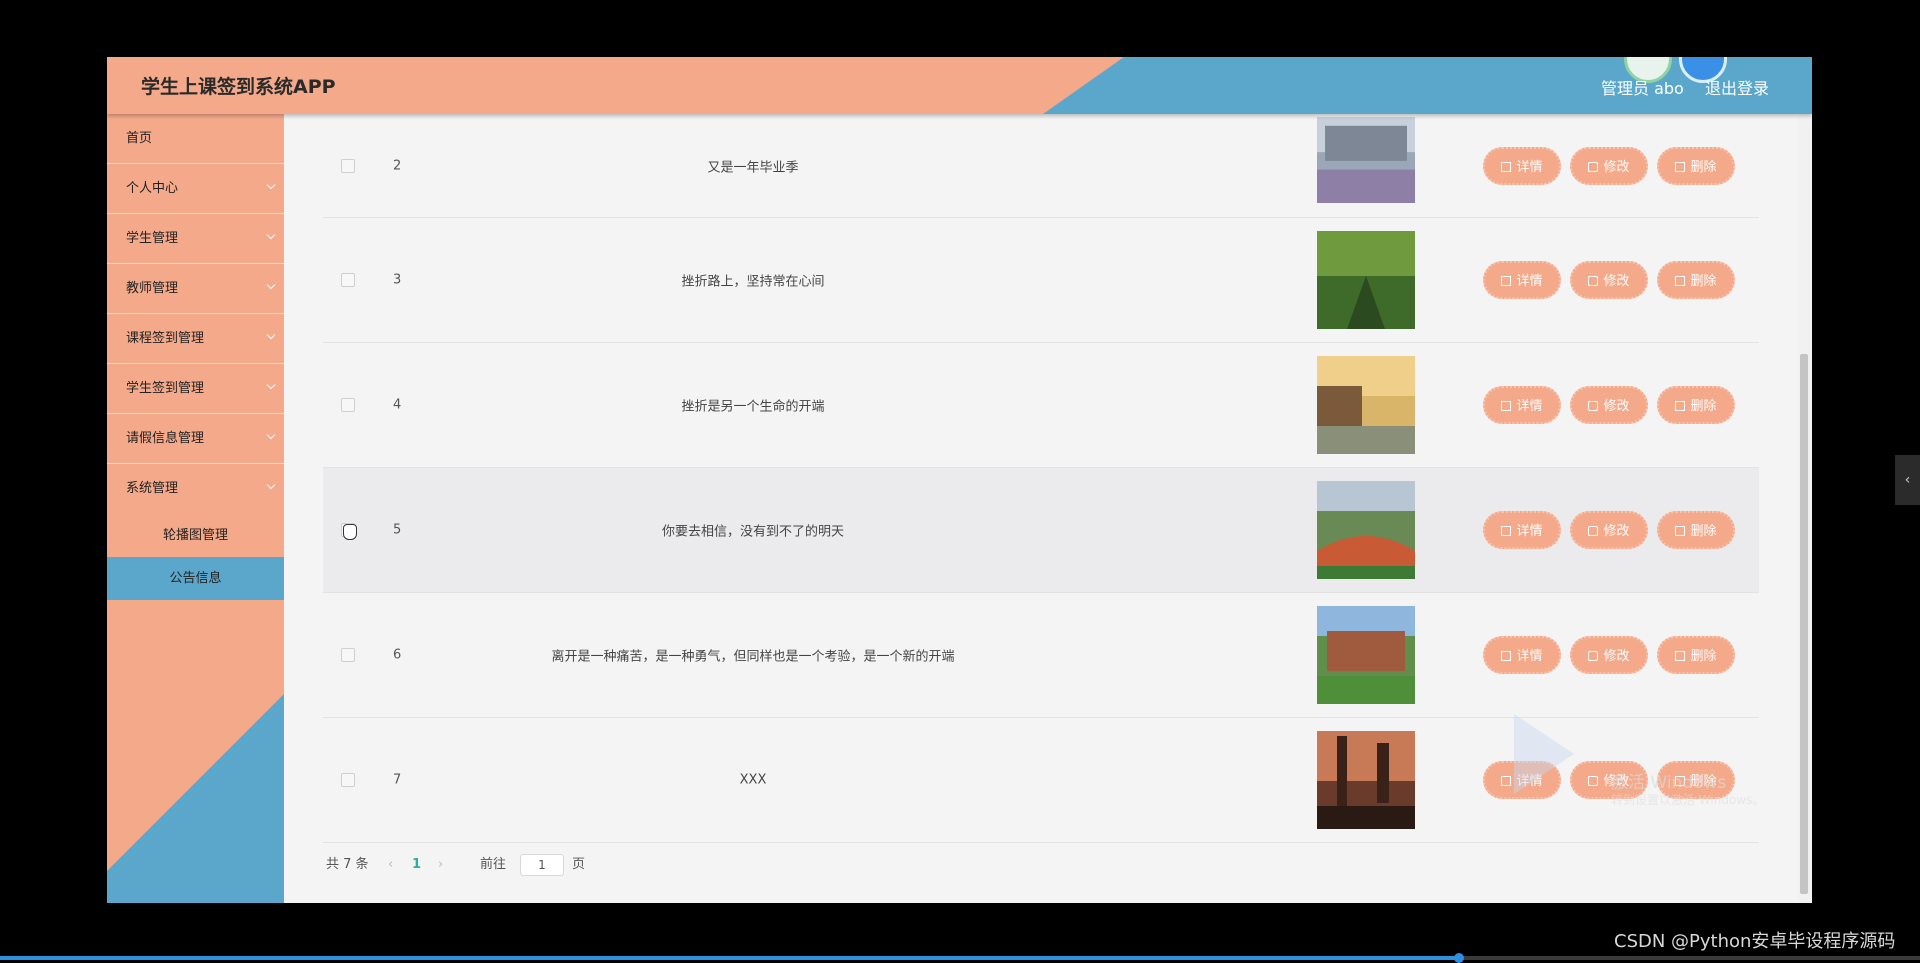 The width and height of the screenshot is (1920, 963). I want to click on sidebar-item-student-checkin: 学生签到管理, so click(195, 389).